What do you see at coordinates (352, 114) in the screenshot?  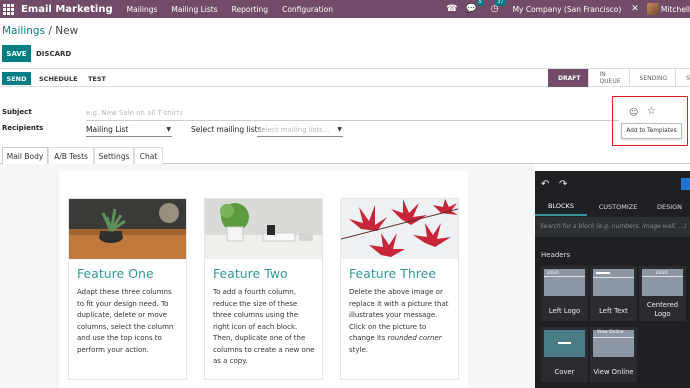 I see `subject-input: e.g. New Sale on all T-shirts` at bounding box center [352, 114].